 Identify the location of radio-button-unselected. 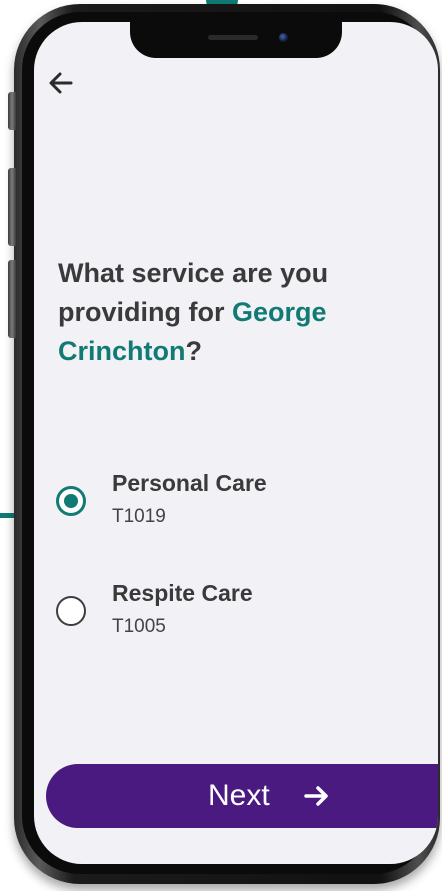
(71, 611).